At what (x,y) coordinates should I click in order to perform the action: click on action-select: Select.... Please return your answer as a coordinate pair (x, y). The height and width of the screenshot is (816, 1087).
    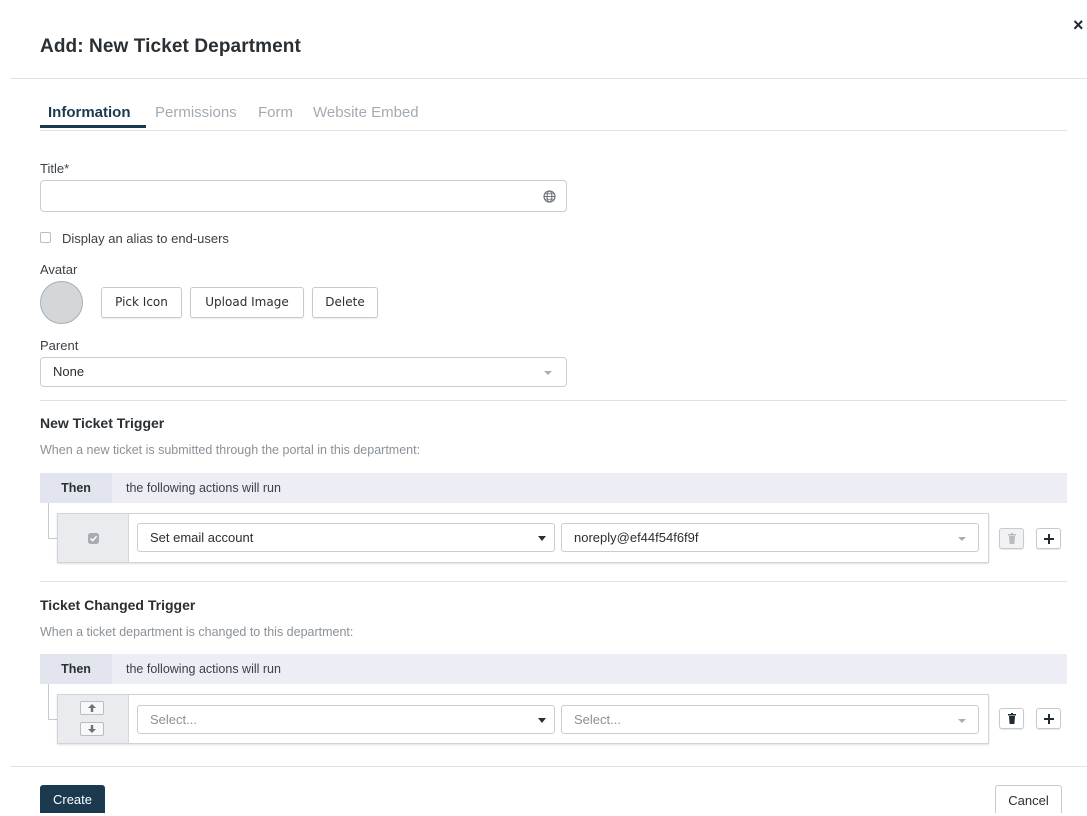
    Looking at the image, I should click on (346, 719).